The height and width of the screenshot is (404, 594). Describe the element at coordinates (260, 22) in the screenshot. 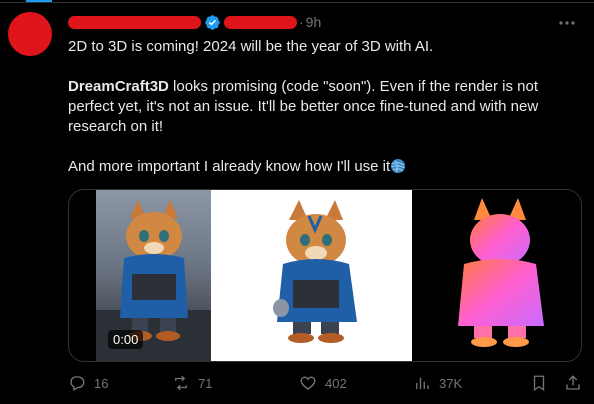

I see `redacted-handle` at that location.